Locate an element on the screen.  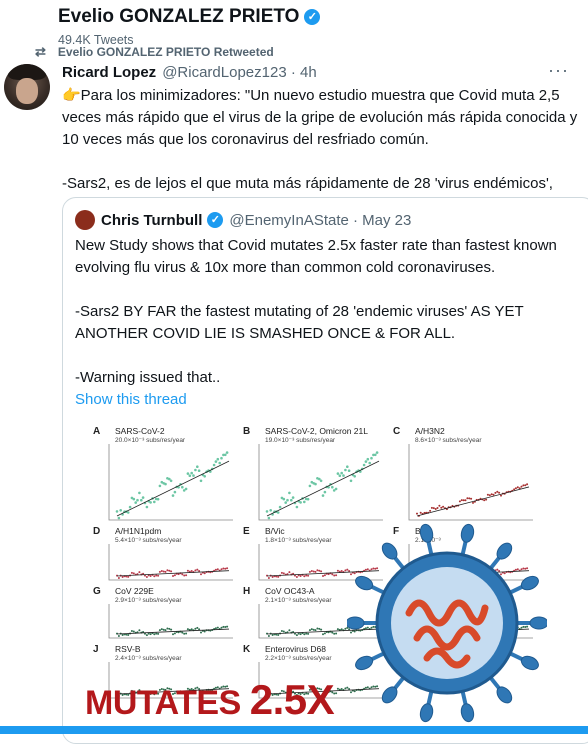
panel-title: Enterovirus D68 is located at coordinates (295, 649).